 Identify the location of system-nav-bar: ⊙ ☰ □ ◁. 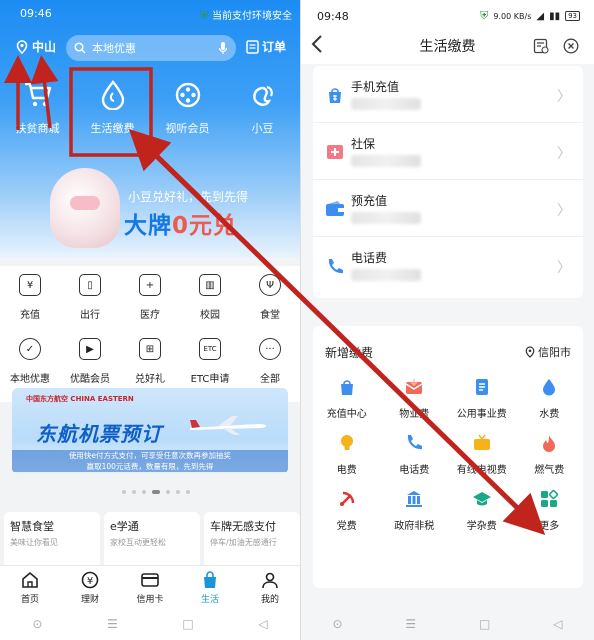
(150, 623).